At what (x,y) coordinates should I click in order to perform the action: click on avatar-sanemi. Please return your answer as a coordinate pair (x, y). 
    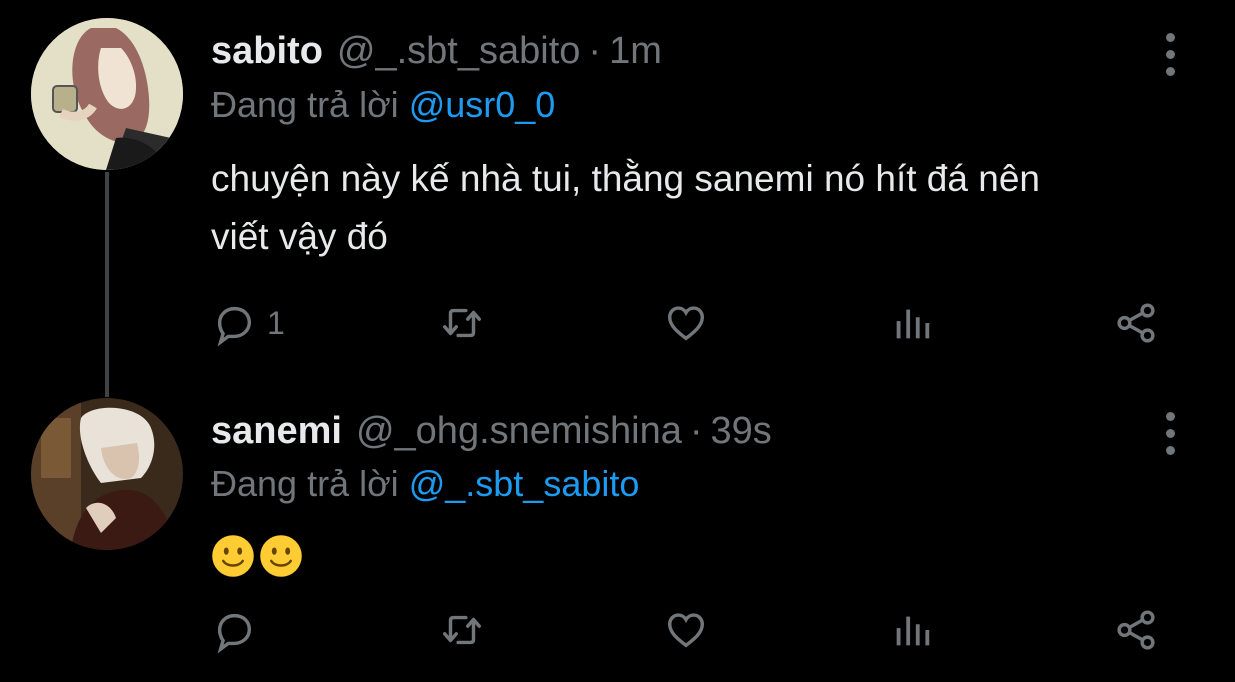
    Looking at the image, I should click on (107, 474).